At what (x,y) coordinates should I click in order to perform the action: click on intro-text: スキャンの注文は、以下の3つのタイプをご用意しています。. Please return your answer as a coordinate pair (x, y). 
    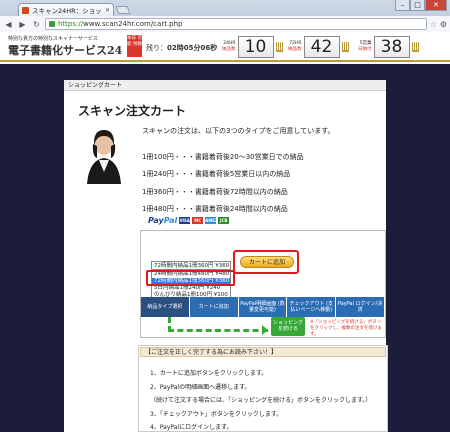
    Looking at the image, I should click on (238, 131).